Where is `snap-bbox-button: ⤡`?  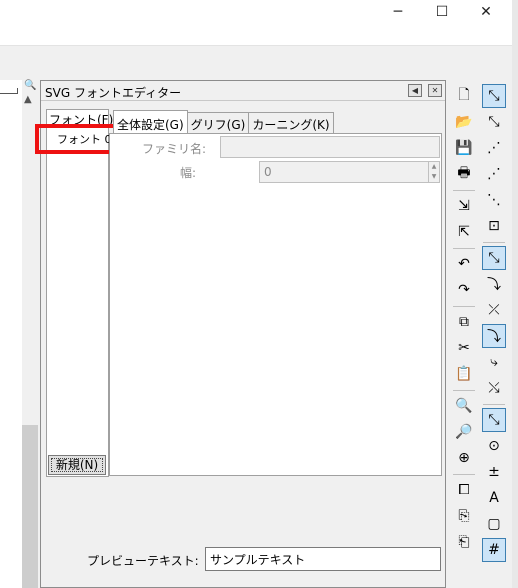
snap-bbox-button: ⤡ is located at coordinates (494, 122).